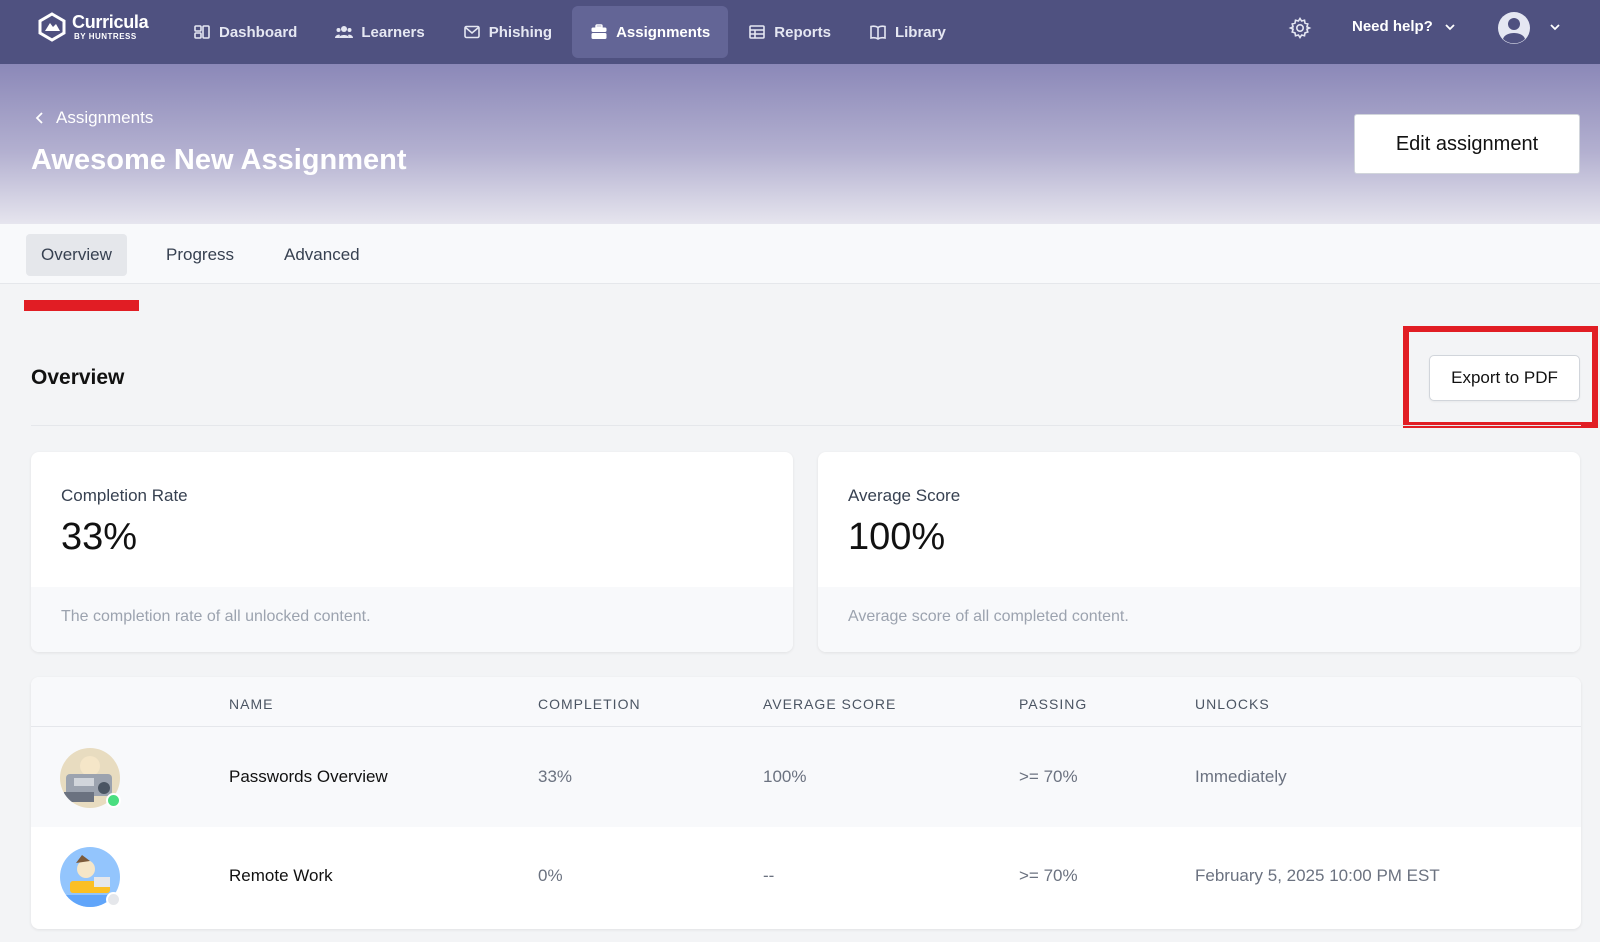 The height and width of the screenshot is (942, 1600). What do you see at coordinates (1467, 144) in the screenshot?
I see `edit-assignment-button: Edit assignment` at bounding box center [1467, 144].